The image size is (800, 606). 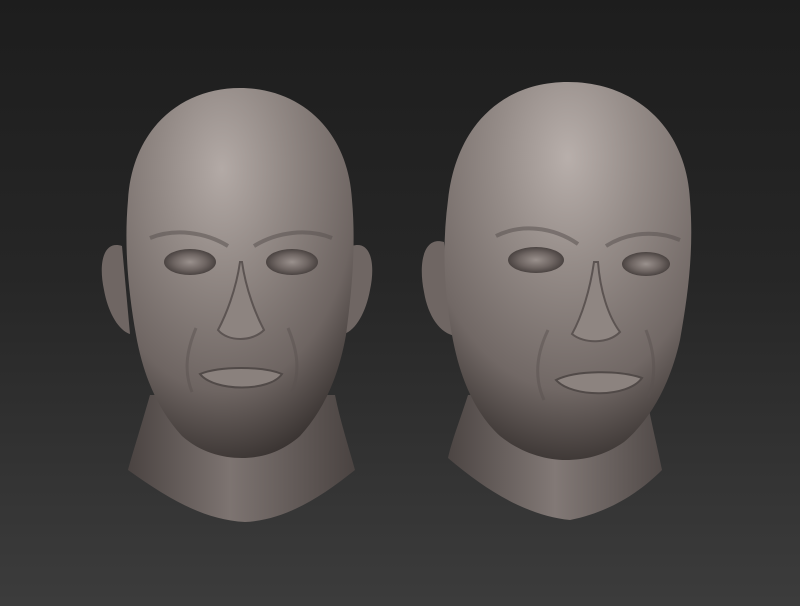 I want to click on ear-left-a, so click(x=115, y=289).